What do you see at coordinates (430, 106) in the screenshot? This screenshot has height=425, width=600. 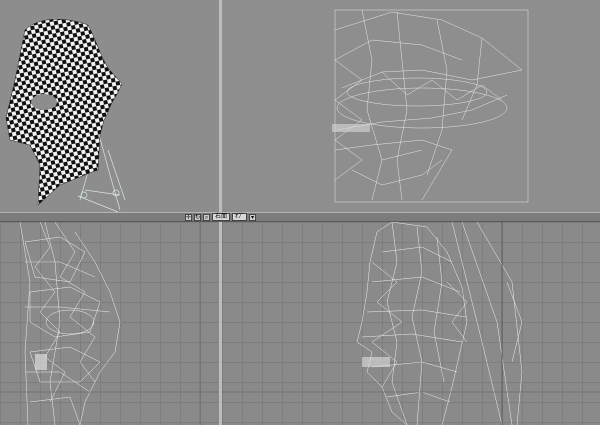 I see `uv-wireframe` at bounding box center [430, 106].